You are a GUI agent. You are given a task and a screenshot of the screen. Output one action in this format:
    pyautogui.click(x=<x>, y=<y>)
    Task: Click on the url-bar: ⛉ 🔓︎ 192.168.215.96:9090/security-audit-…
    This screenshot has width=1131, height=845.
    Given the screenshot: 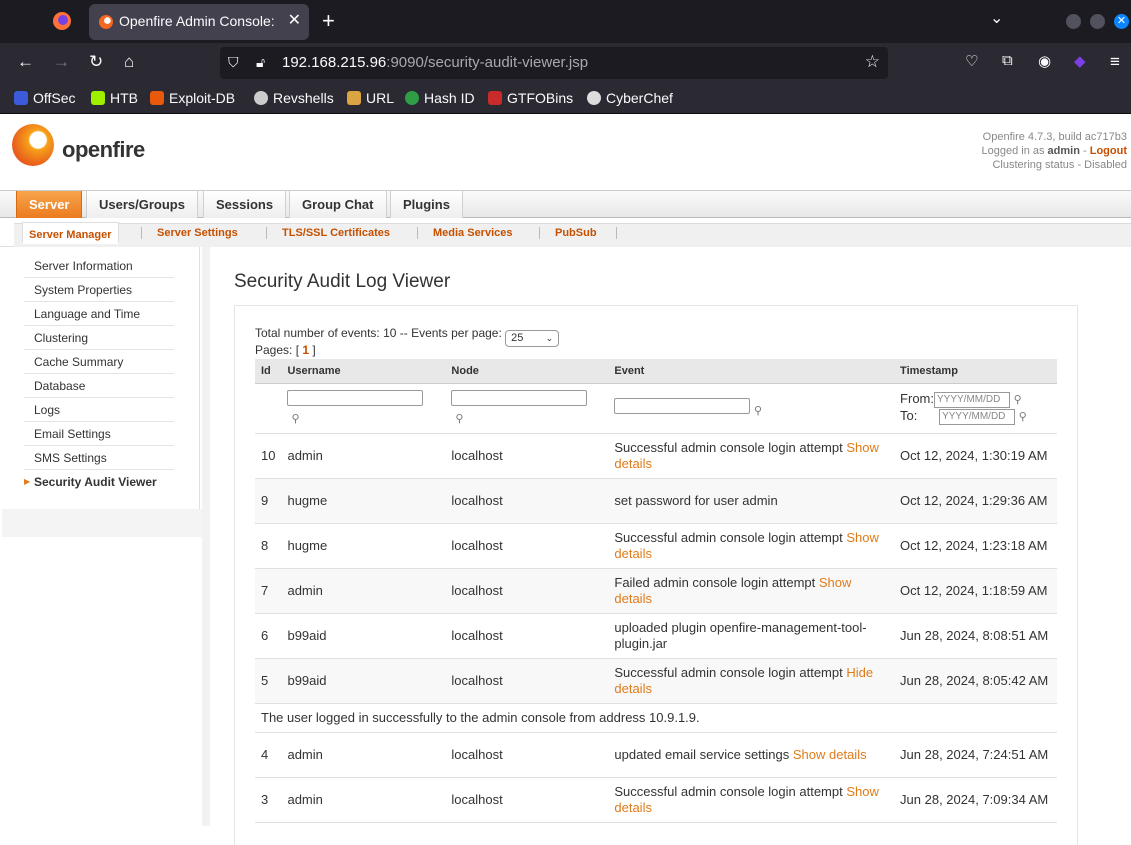 What is the action you would take?
    pyautogui.click(x=554, y=63)
    